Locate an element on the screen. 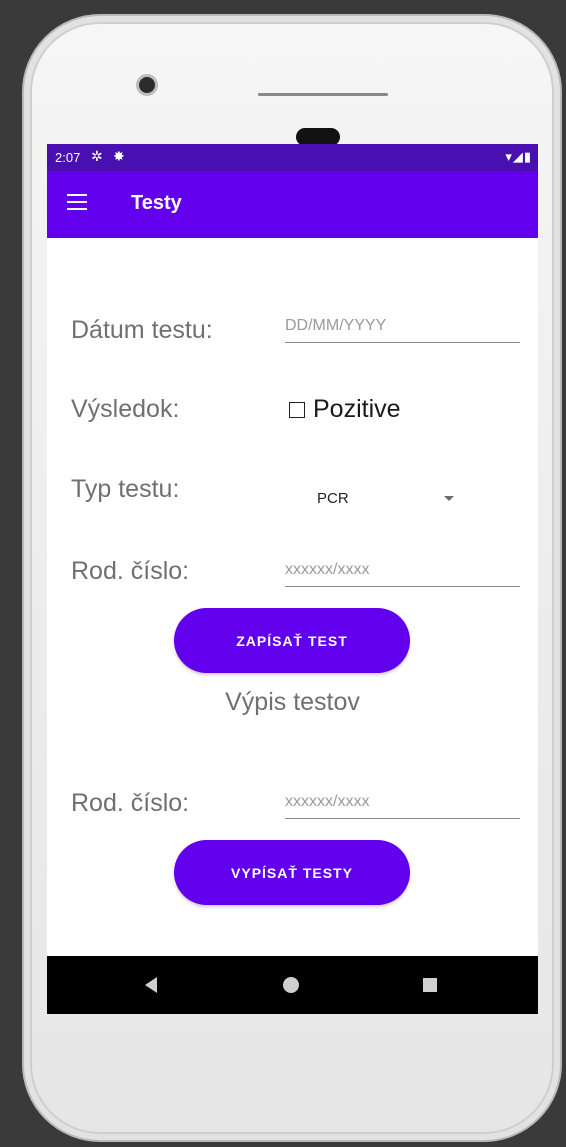 The width and height of the screenshot is (566, 1147). listing-id-input is located at coordinates (402, 802).